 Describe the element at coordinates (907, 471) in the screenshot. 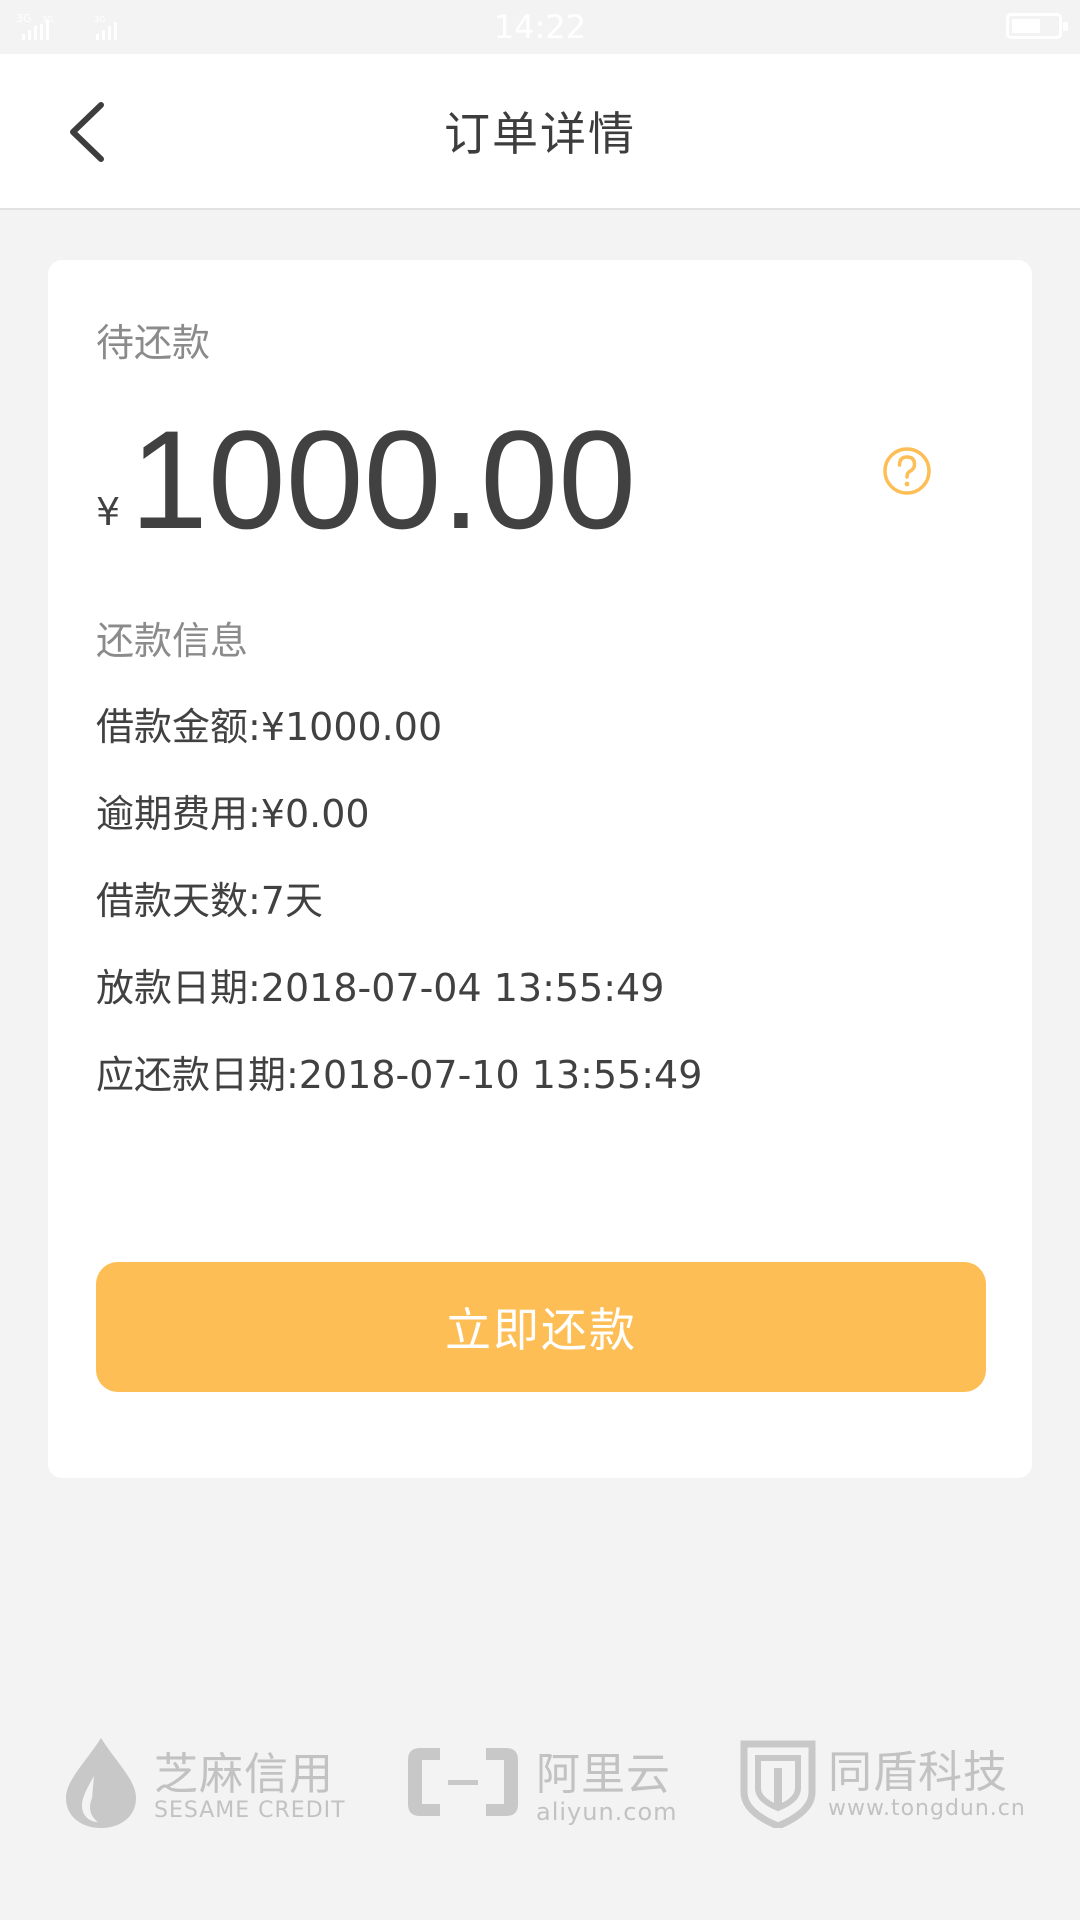

I see `help-icon` at that location.